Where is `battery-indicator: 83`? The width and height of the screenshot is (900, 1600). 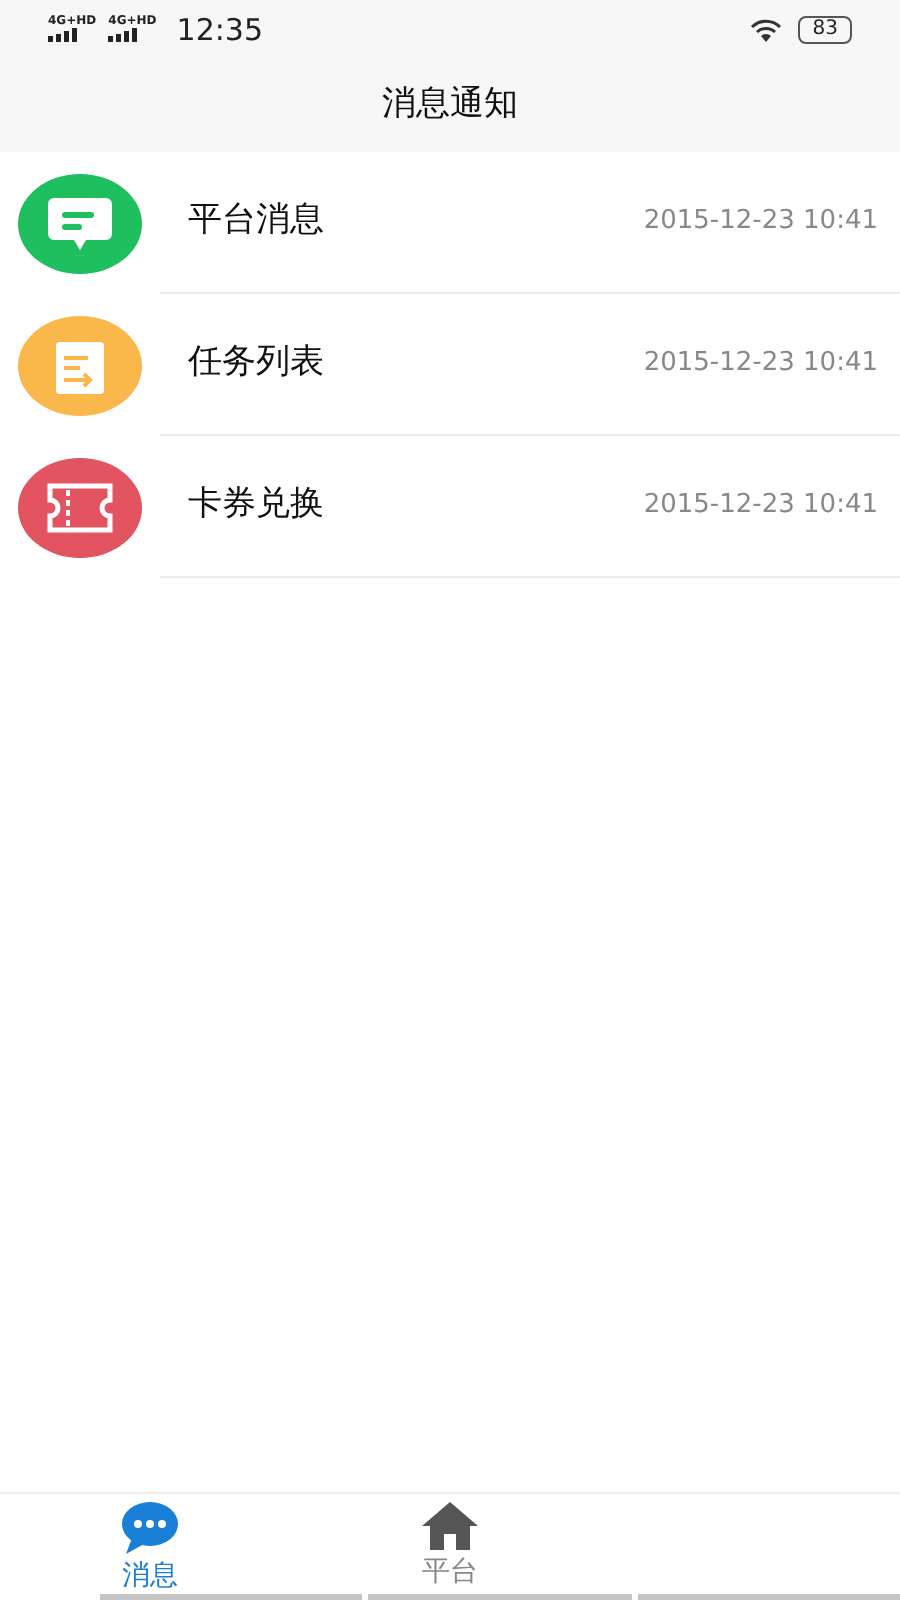 battery-indicator: 83 is located at coordinates (825, 30).